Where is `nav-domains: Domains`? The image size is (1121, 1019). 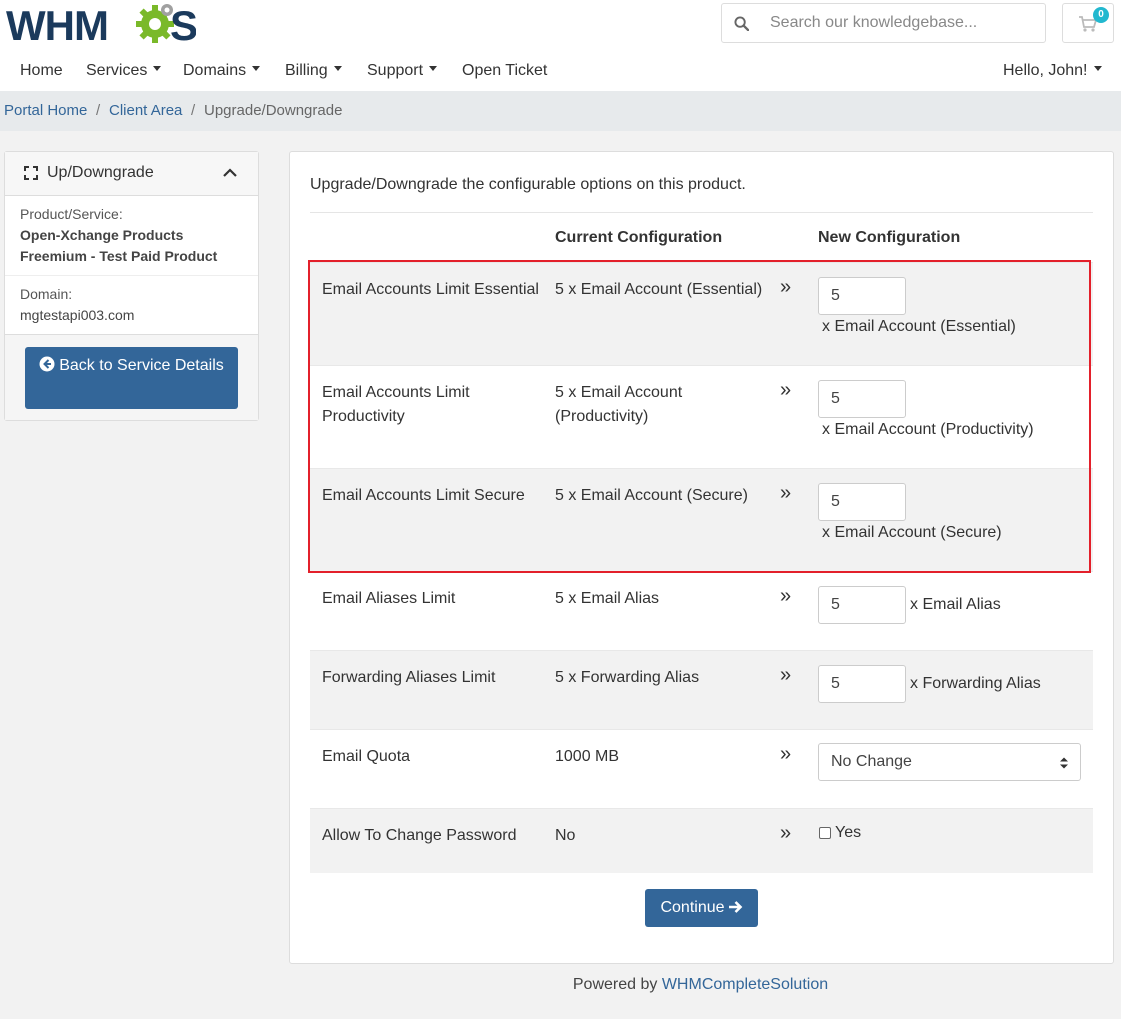
nav-domains: Domains is located at coordinates (222, 71).